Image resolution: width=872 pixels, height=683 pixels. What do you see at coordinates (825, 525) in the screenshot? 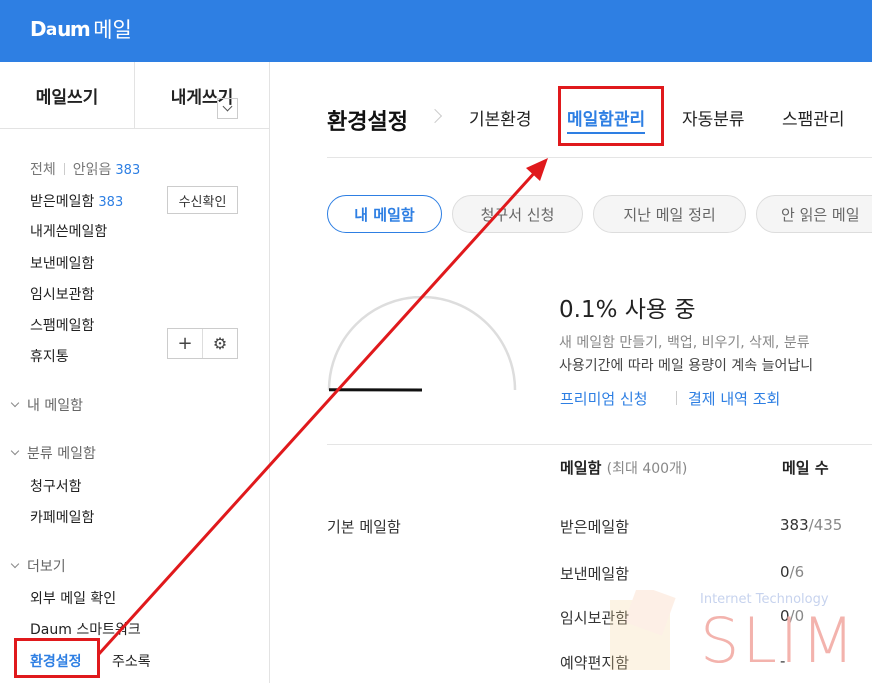
I see `count-total: /435` at bounding box center [825, 525].